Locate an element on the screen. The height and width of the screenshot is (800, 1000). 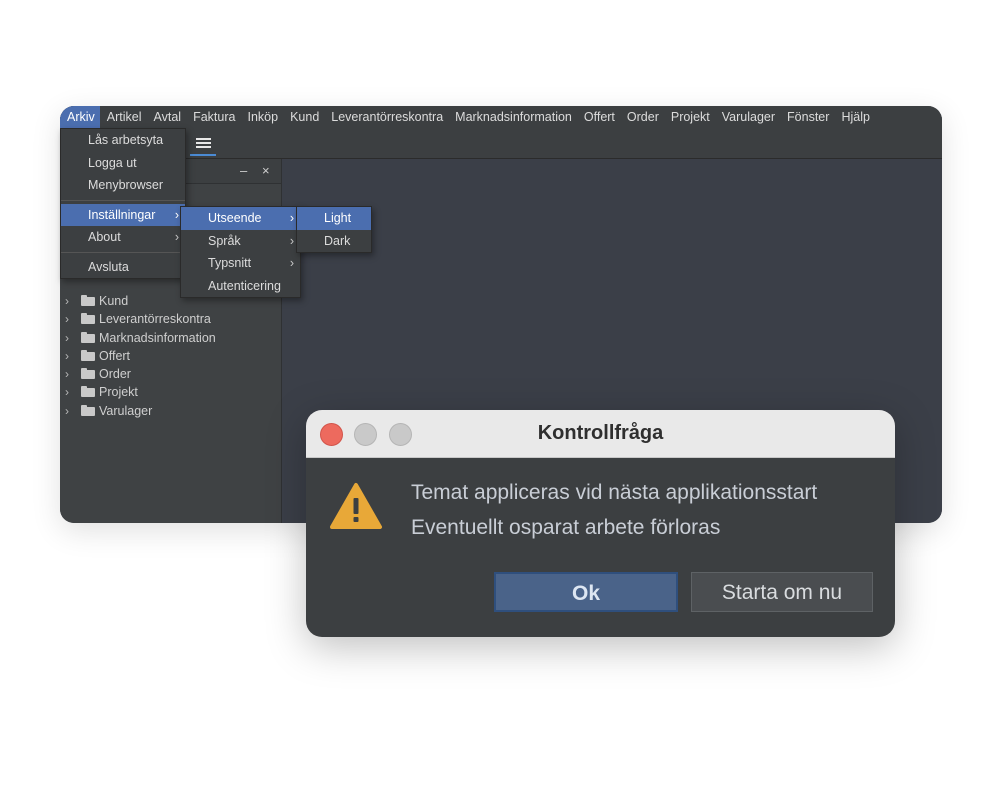
tree-item-offert: › Offert is located at coordinates (170, 356).